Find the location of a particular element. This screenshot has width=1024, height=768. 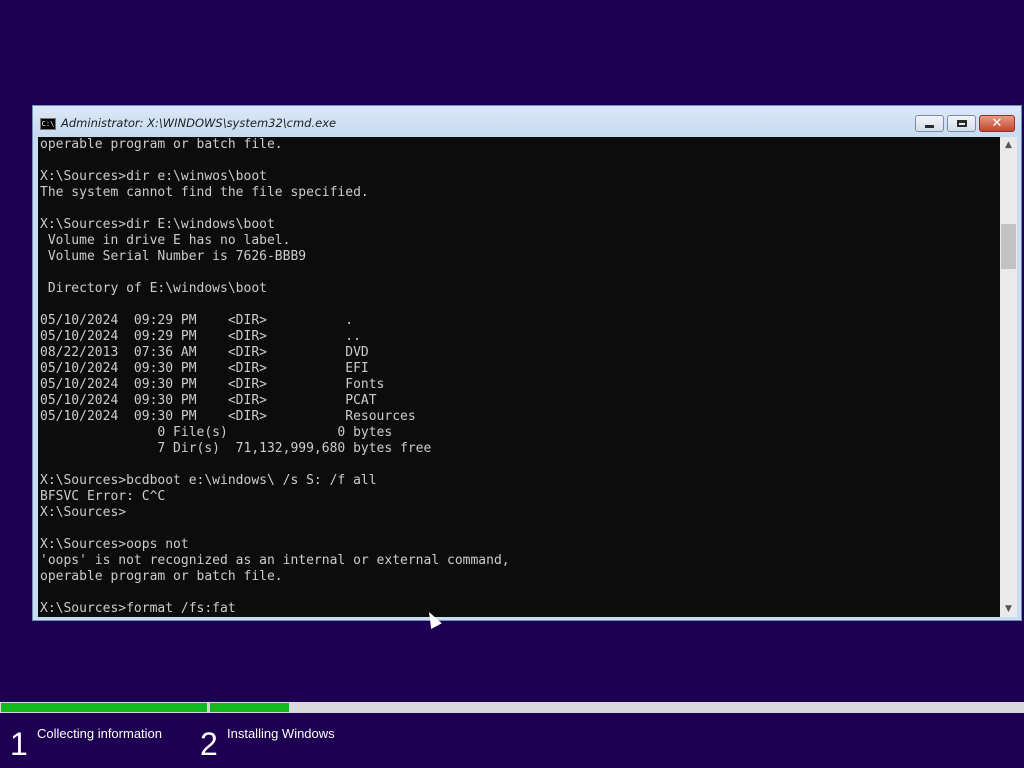

progress-segment-installing is located at coordinates (617, 707).